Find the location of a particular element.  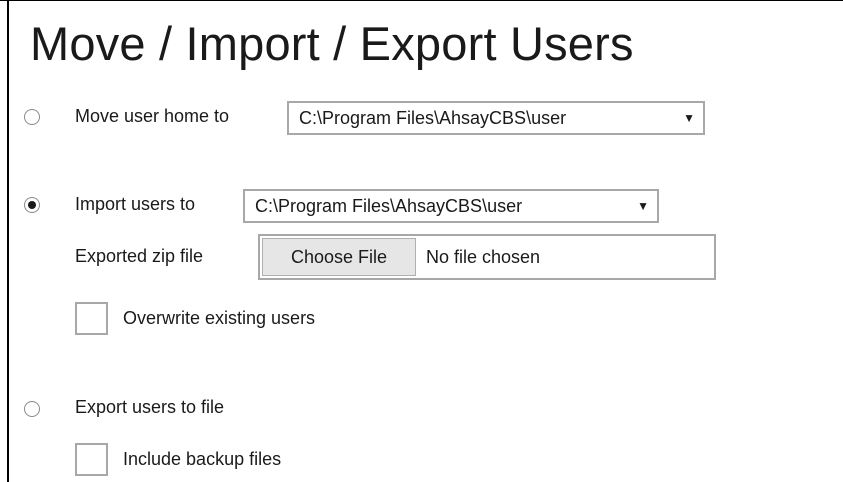

import-path-value: C:\Program Files\AhsayCBS\user is located at coordinates (389, 206).